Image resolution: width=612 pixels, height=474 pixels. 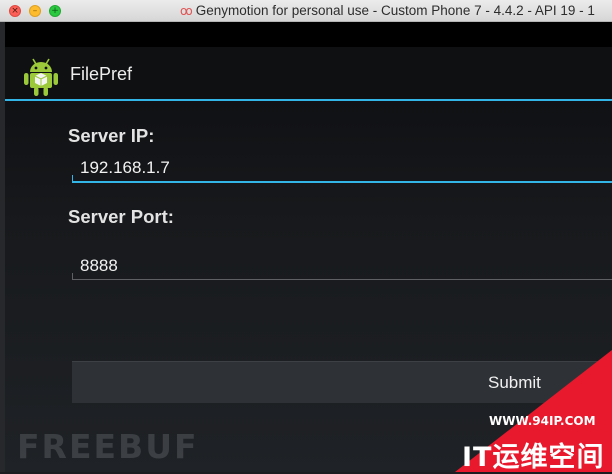 I want to click on server-port-underline-tick, so click(x=72, y=276).